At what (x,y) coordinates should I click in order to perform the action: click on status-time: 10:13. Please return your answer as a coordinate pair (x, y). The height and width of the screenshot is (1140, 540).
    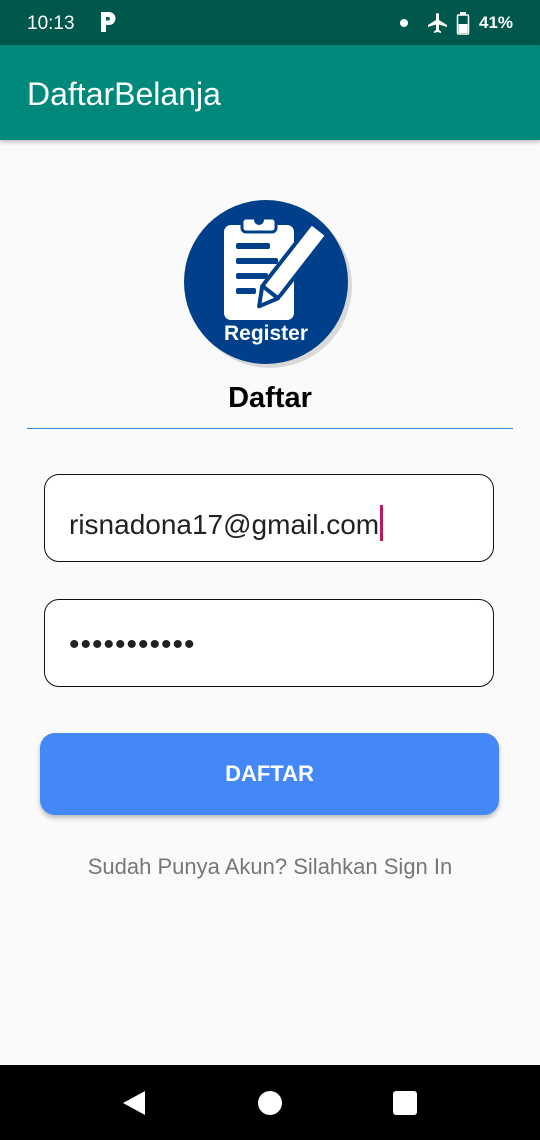
    Looking at the image, I should click on (51, 23).